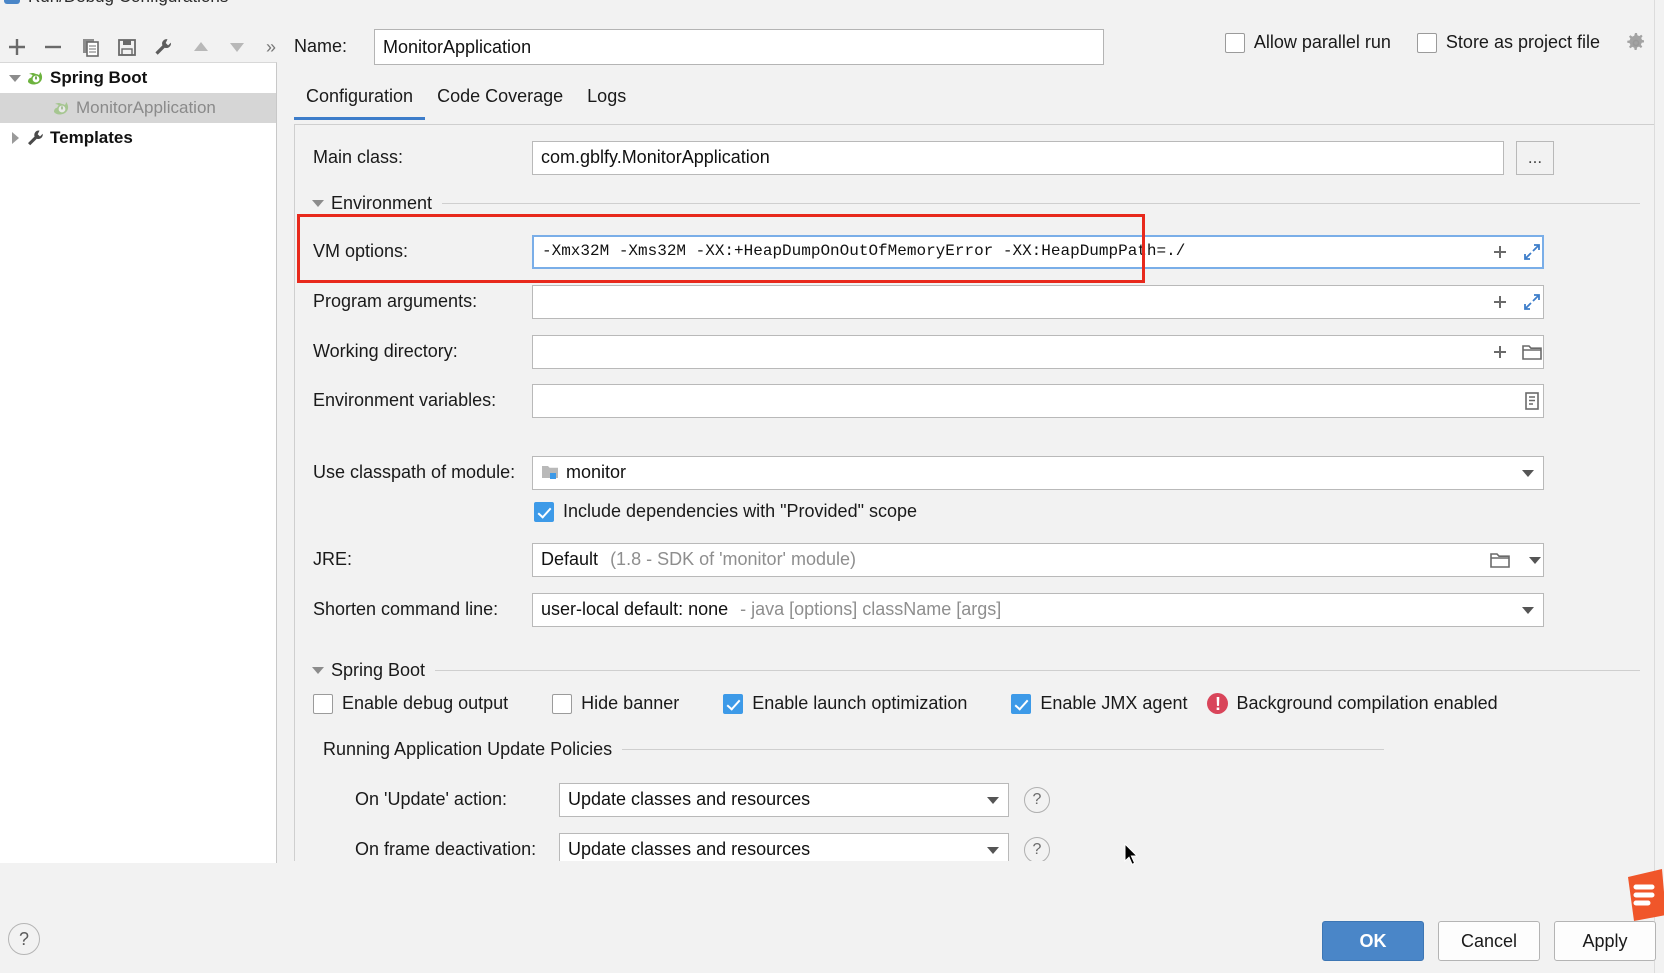  I want to click on enable-launch-optimization-checkbox: Enable launch optimization, so click(845, 703).